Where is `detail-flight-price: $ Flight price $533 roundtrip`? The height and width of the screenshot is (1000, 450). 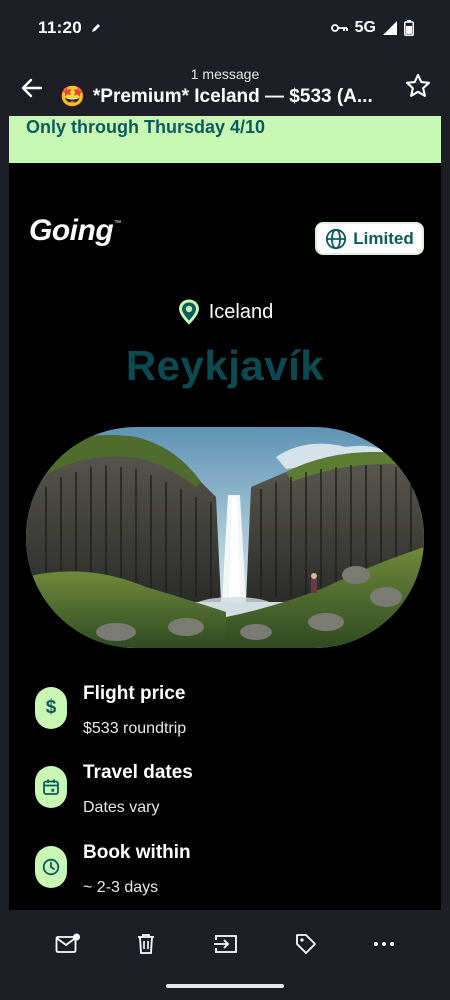 detail-flight-price: $ Flight price $533 roundtrip is located at coordinates (230, 715).